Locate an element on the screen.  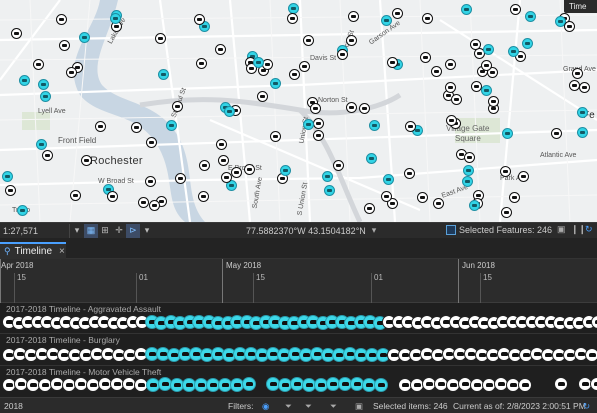
tab-timeline: ⚲ Timeline × is located at coordinates (33, 250).